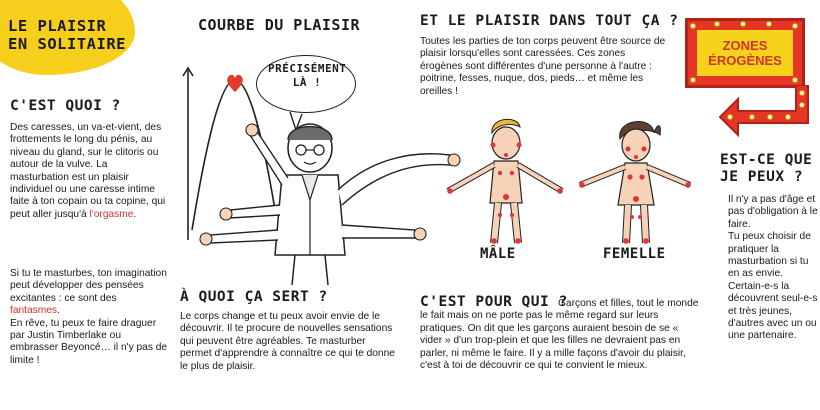  I want to click on heading-can: EST-CE QUE JE PEUX ?, so click(766, 168).